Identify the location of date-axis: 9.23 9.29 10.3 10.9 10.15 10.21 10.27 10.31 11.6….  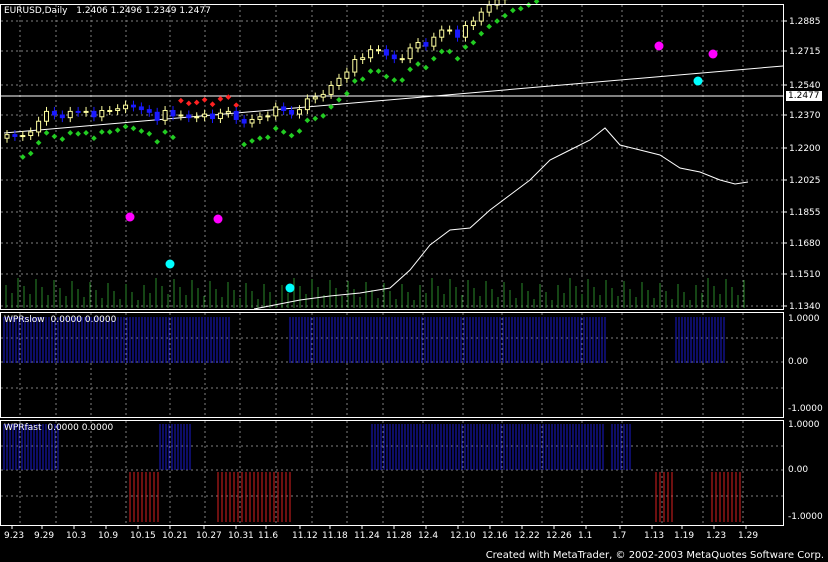
(381, 533).